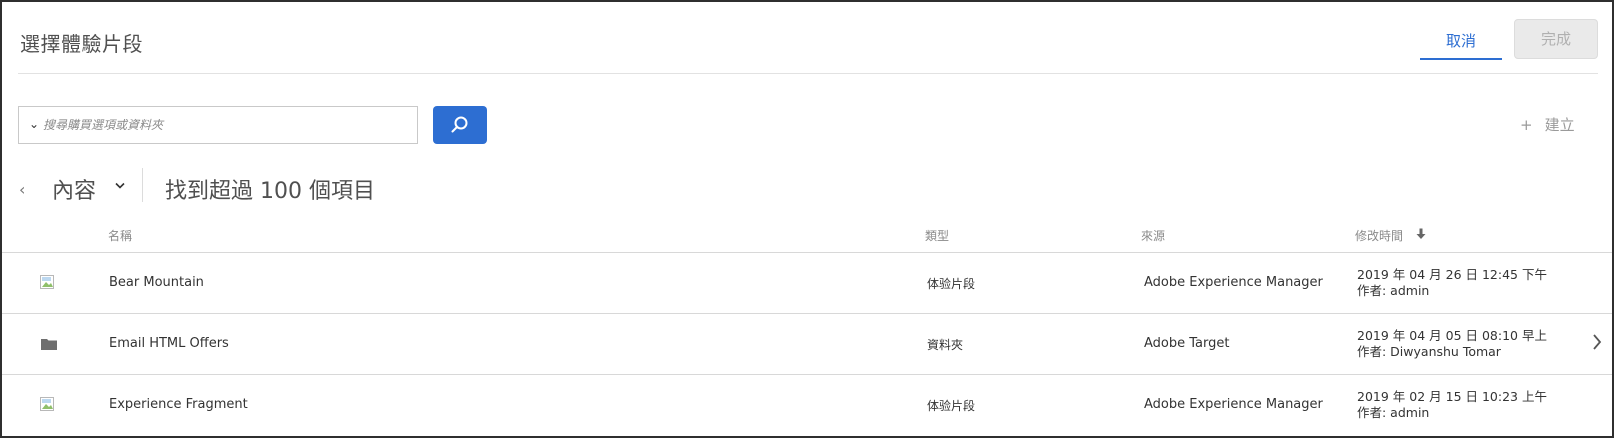  Describe the element at coordinates (808, 73) in the screenshot. I see `header-divider` at that location.